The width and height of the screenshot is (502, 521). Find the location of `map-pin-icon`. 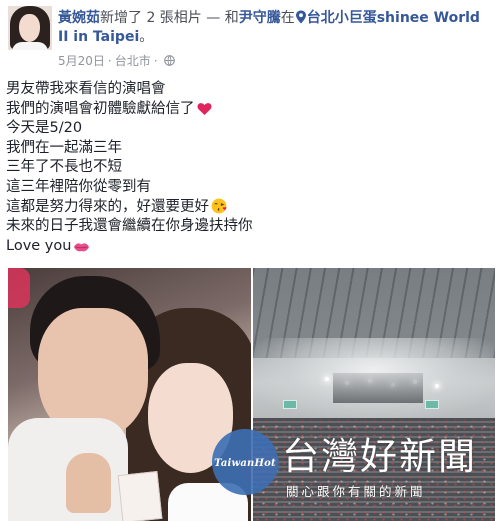

map-pin-icon is located at coordinates (301, 17).